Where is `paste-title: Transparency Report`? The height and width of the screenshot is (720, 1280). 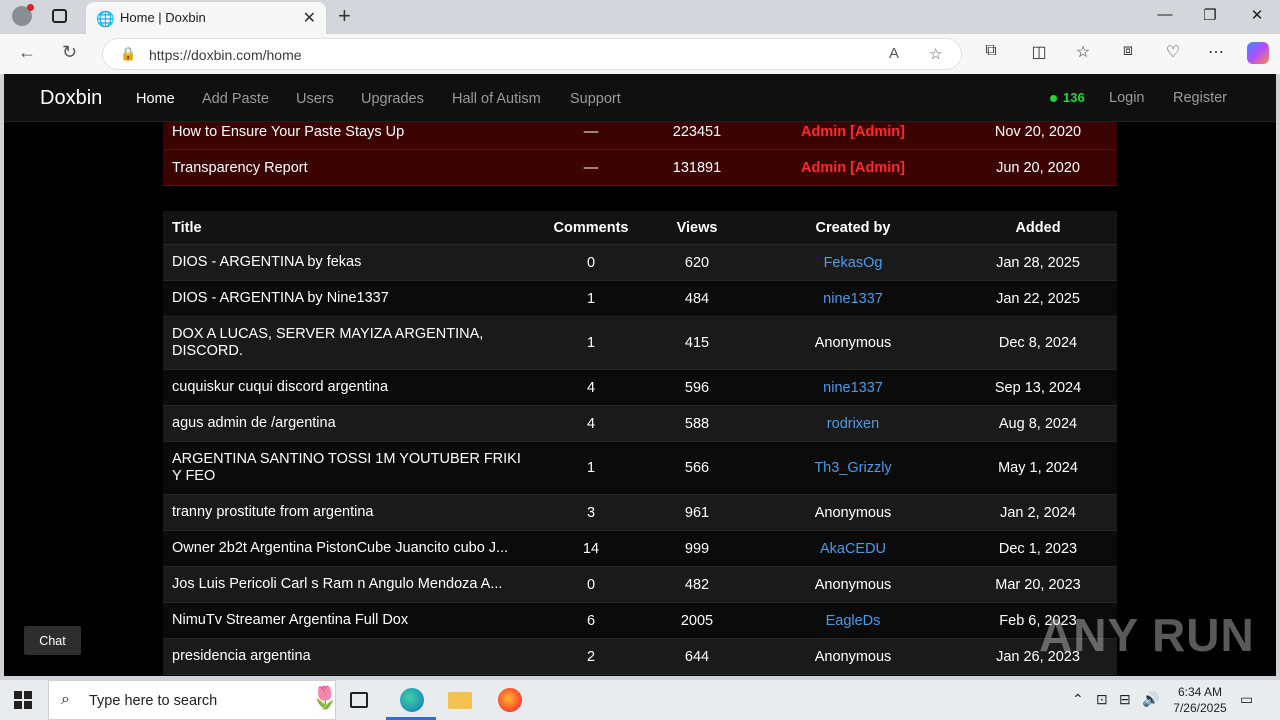
paste-title: Transparency Report is located at coordinates (352, 167).